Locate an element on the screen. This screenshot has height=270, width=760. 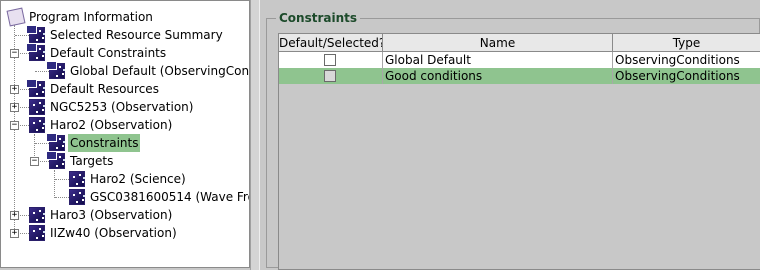
tree-item-default-constraints: Default Constraints is located at coordinates (97, 52).